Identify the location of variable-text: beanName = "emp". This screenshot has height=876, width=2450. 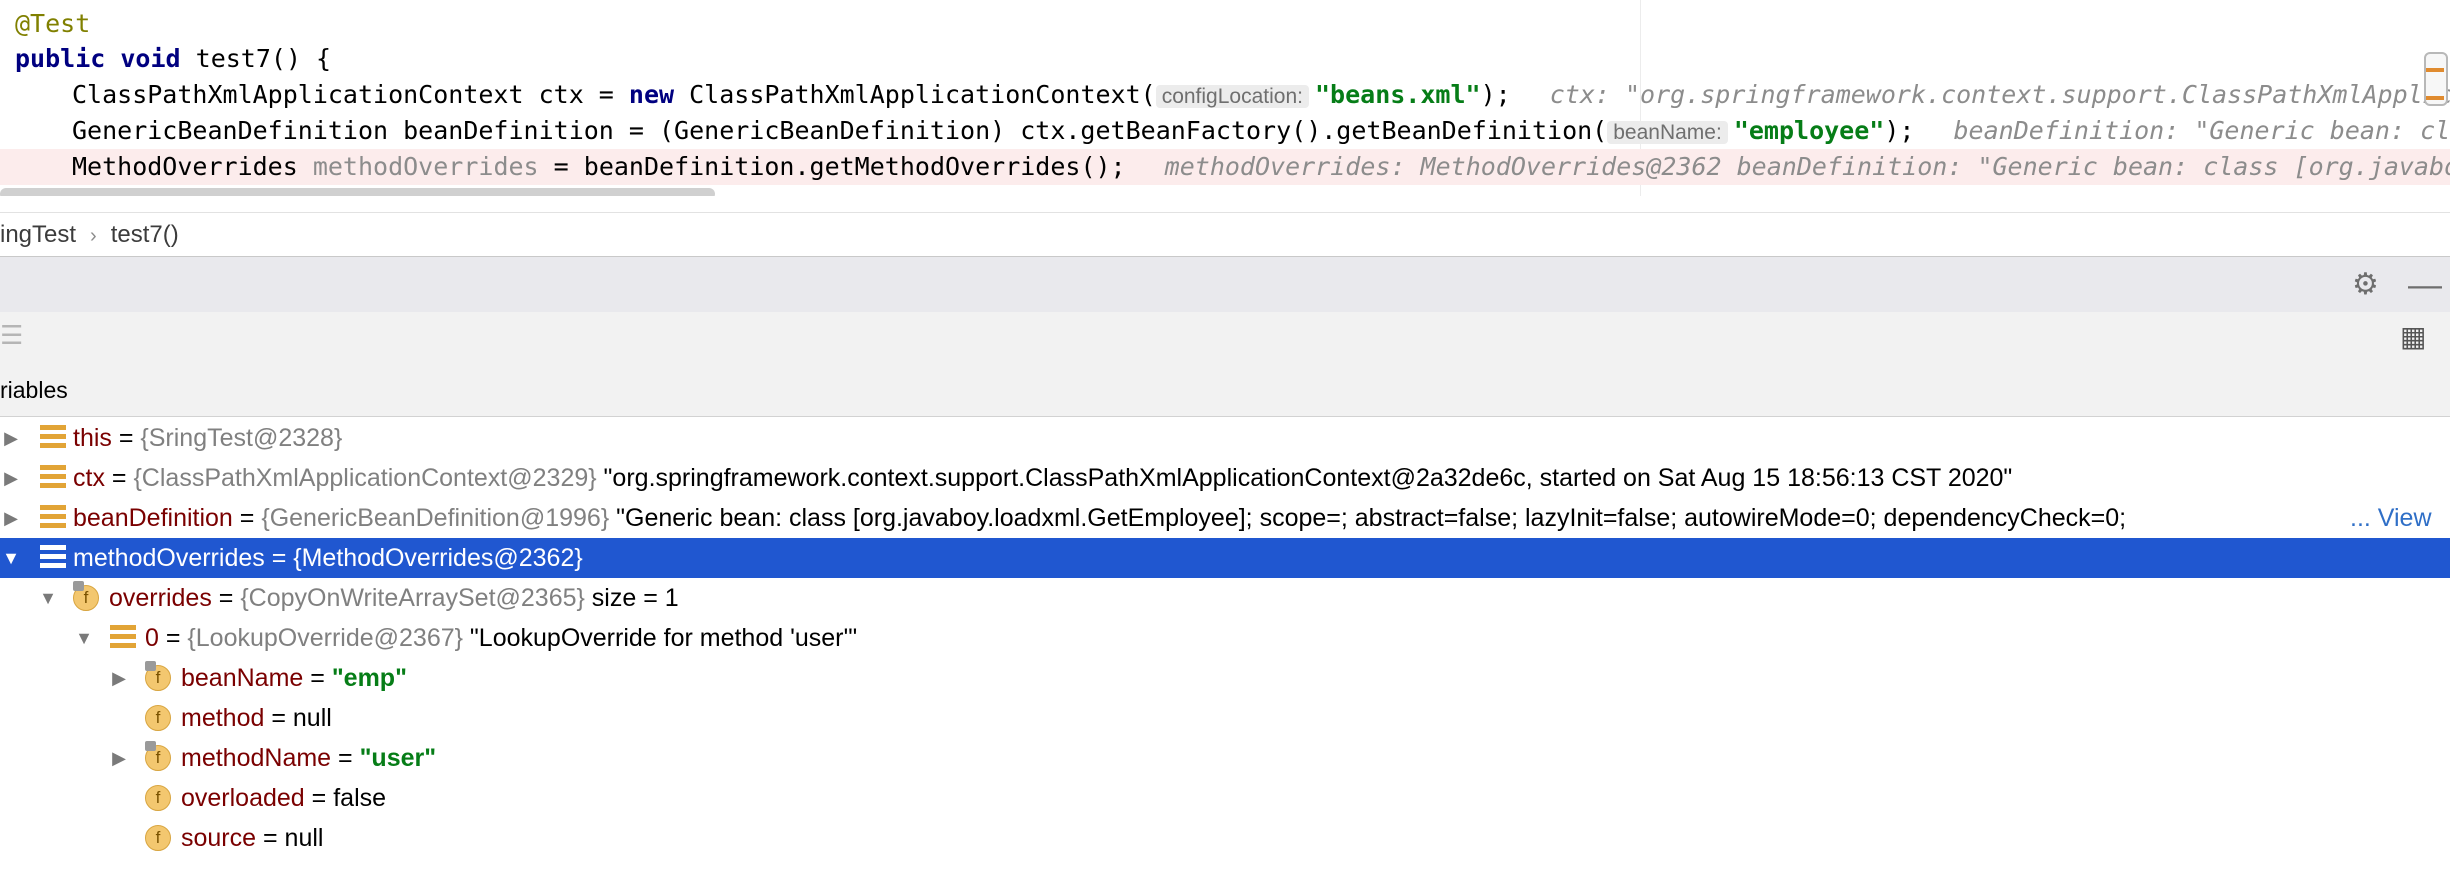
(294, 678).